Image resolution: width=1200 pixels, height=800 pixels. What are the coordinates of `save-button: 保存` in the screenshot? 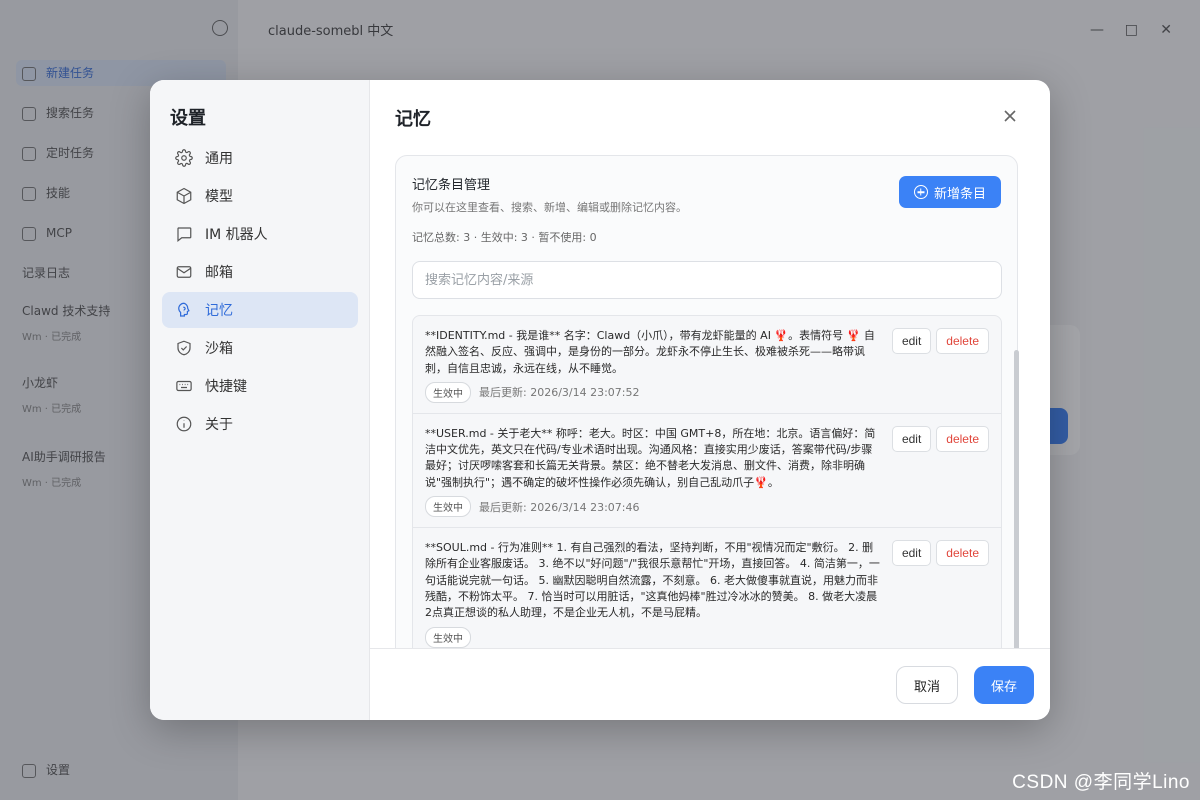 It's located at (1004, 685).